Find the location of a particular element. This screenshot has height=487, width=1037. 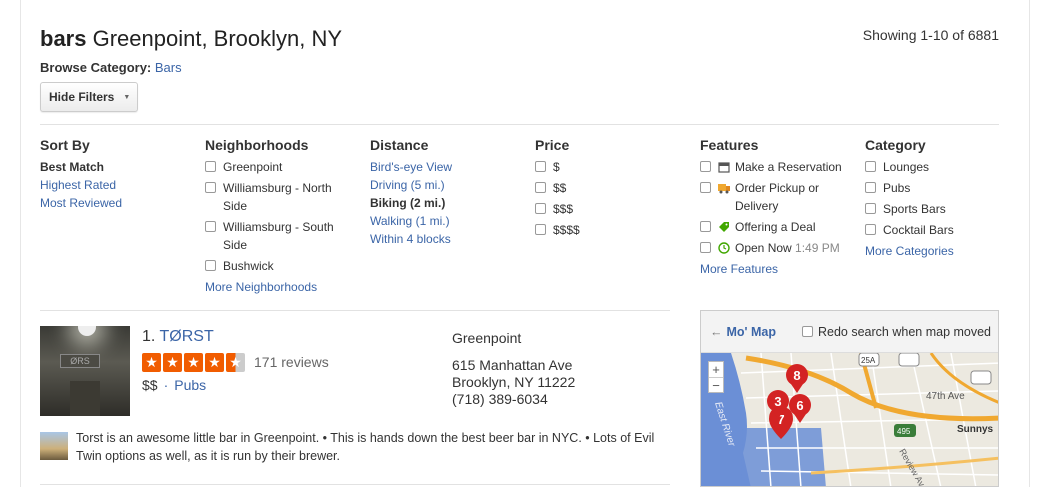

feature-deal: Offering a Deal is located at coordinates (775, 227).